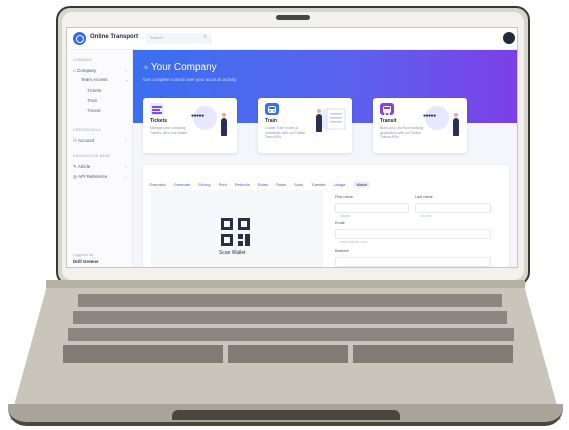 The width and height of the screenshot is (569, 430). What do you see at coordinates (236, 232) in the screenshot?
I see `qr-code-icon` at bounding box center [236, 232].